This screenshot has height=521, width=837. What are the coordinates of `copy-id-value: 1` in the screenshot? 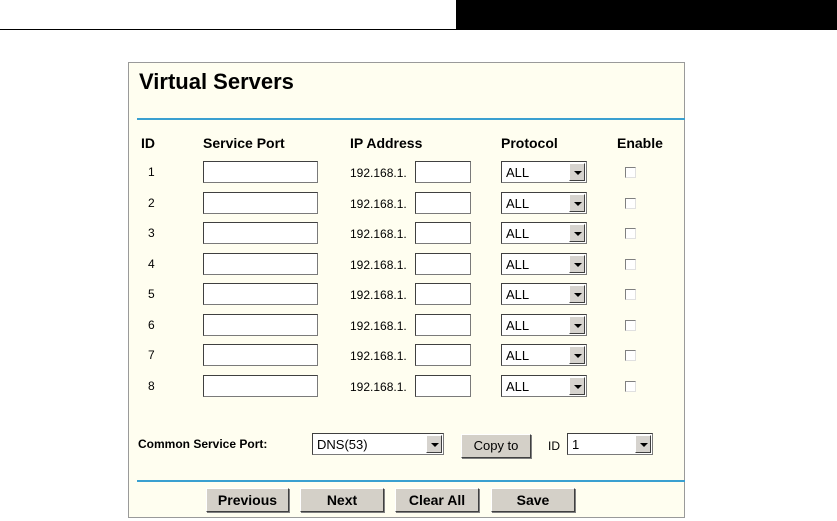 It's located at (576, 444).